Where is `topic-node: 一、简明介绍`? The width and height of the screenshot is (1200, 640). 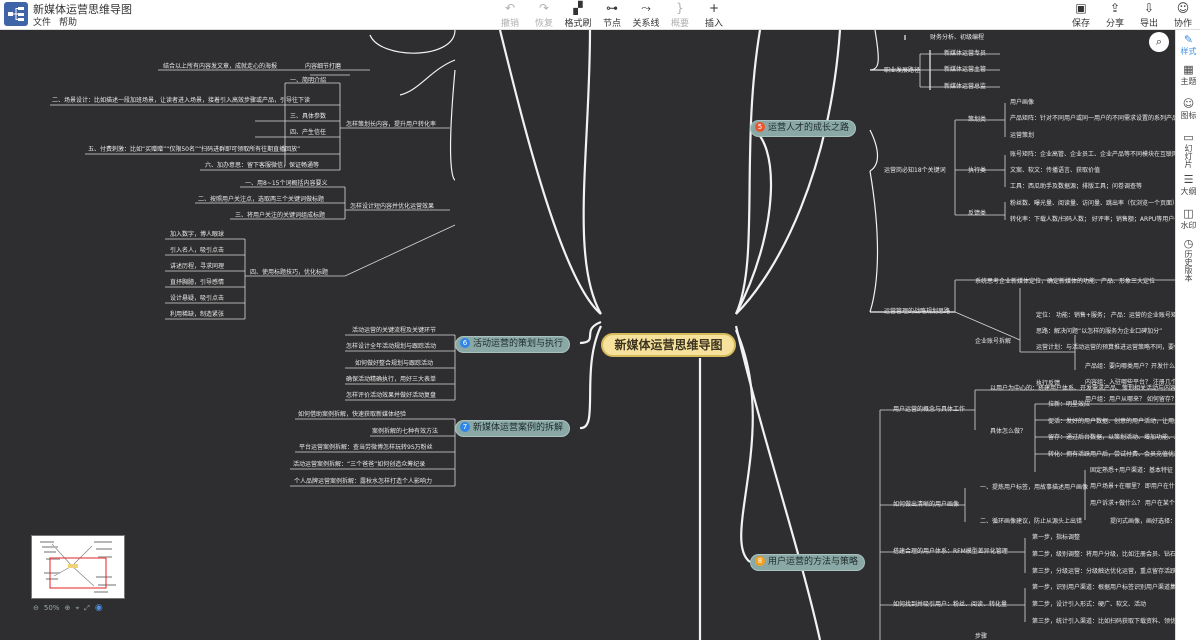 topic-node: 一、简明介绍 is located at coordinates (308, 81).